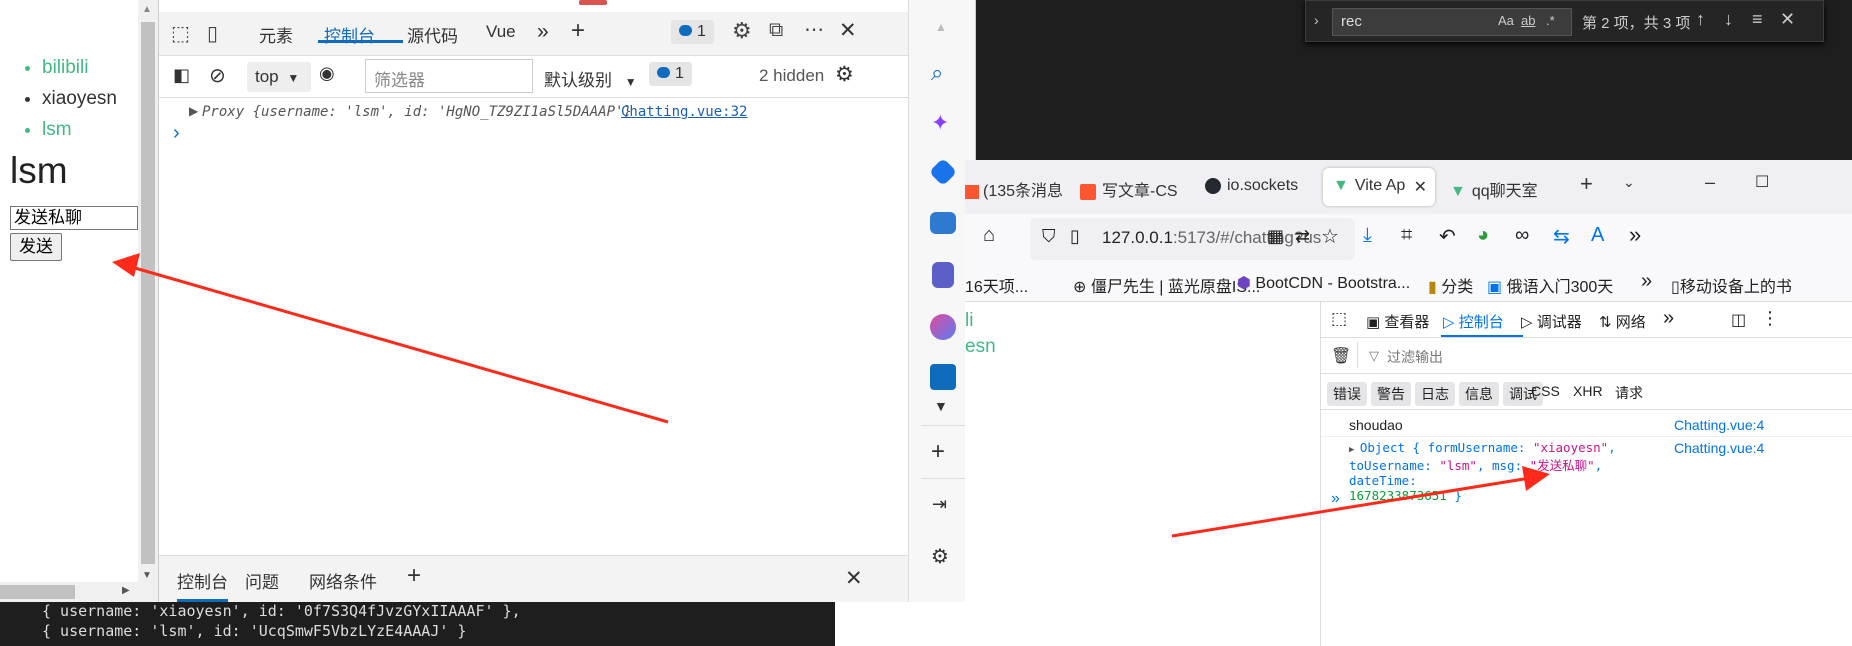  What do you see at coordinates (1360, 502) in the screenshot?
I see `annotation-arrow-right` at bounding box center [1360, 502].